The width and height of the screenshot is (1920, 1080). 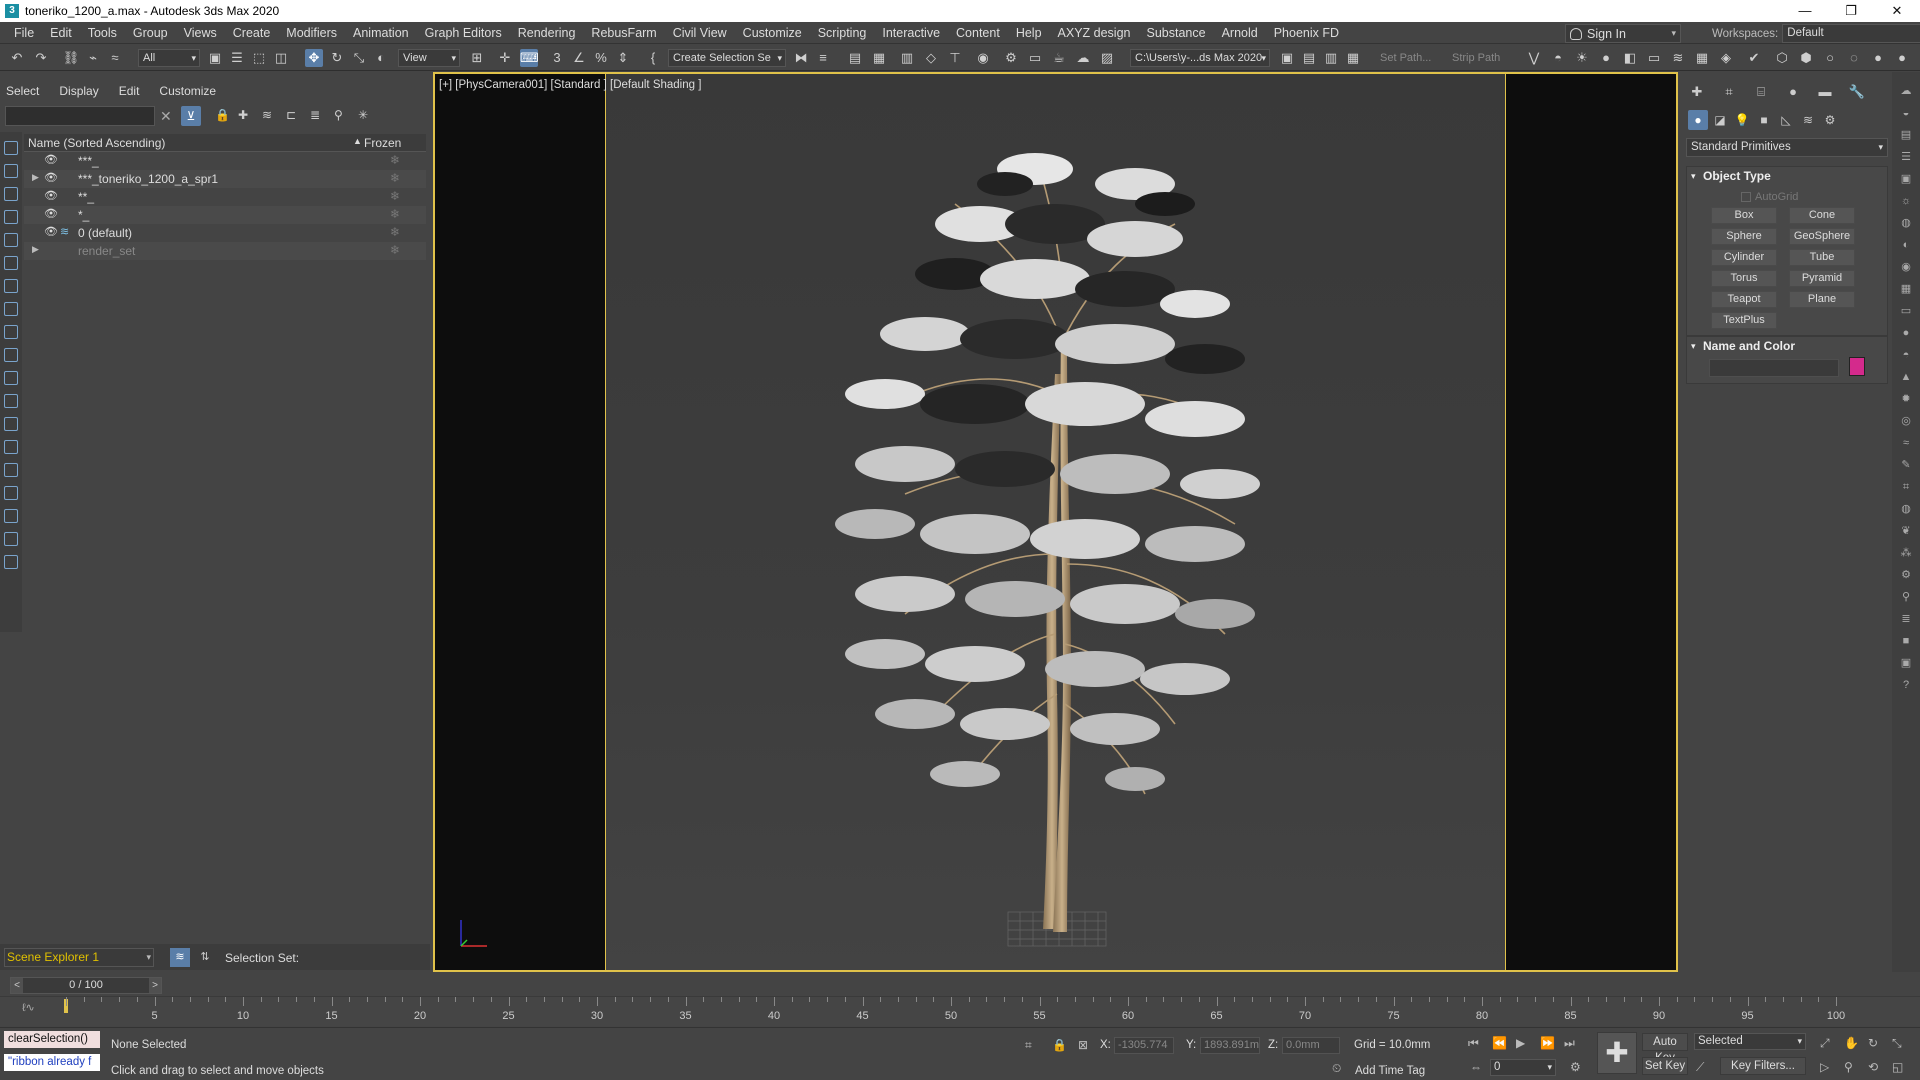 What do you see at coordinates (225, 251) in the screenshot?
I see `explorer-row: ▶ render_set ❄` at bounding box center [225, 251].